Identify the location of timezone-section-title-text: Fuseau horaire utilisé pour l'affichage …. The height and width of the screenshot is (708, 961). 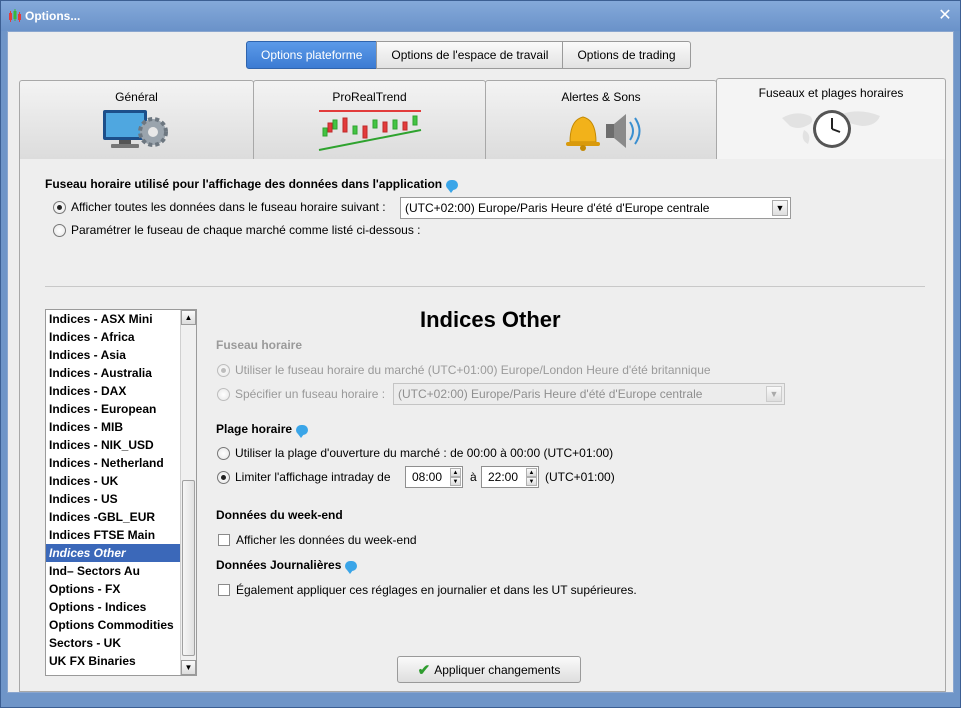
(244, 184).